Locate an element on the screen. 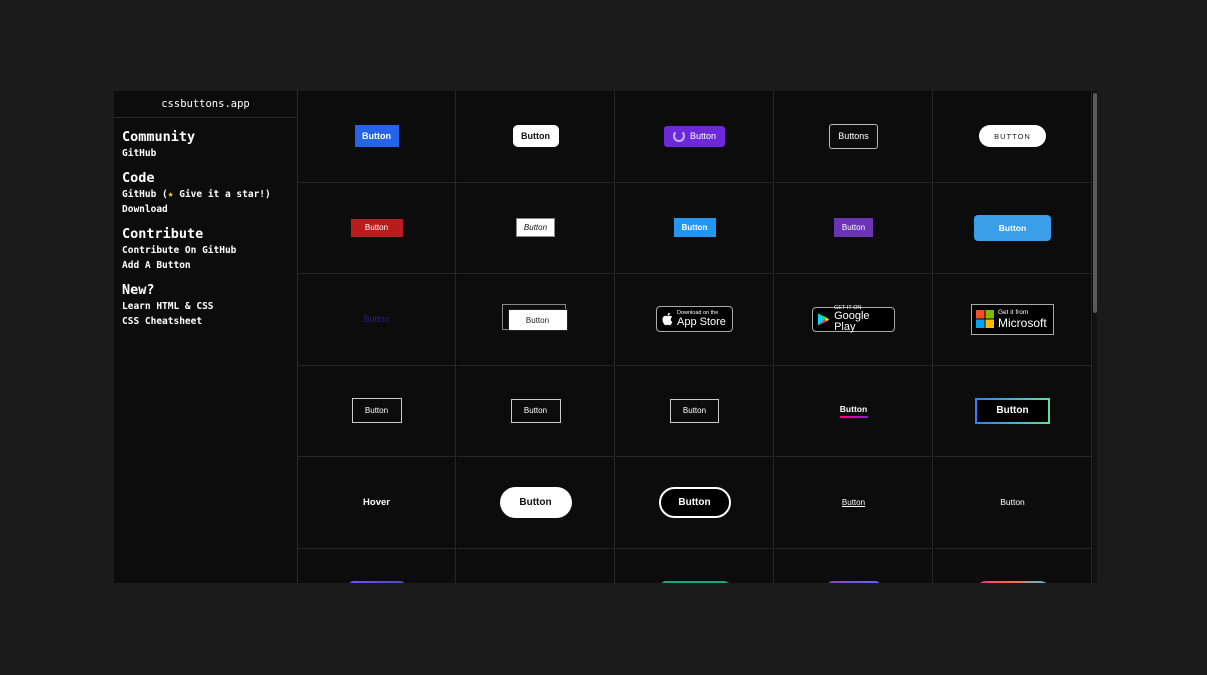  app-store-button: Download on the App Store is located at coordinates (694, 319).